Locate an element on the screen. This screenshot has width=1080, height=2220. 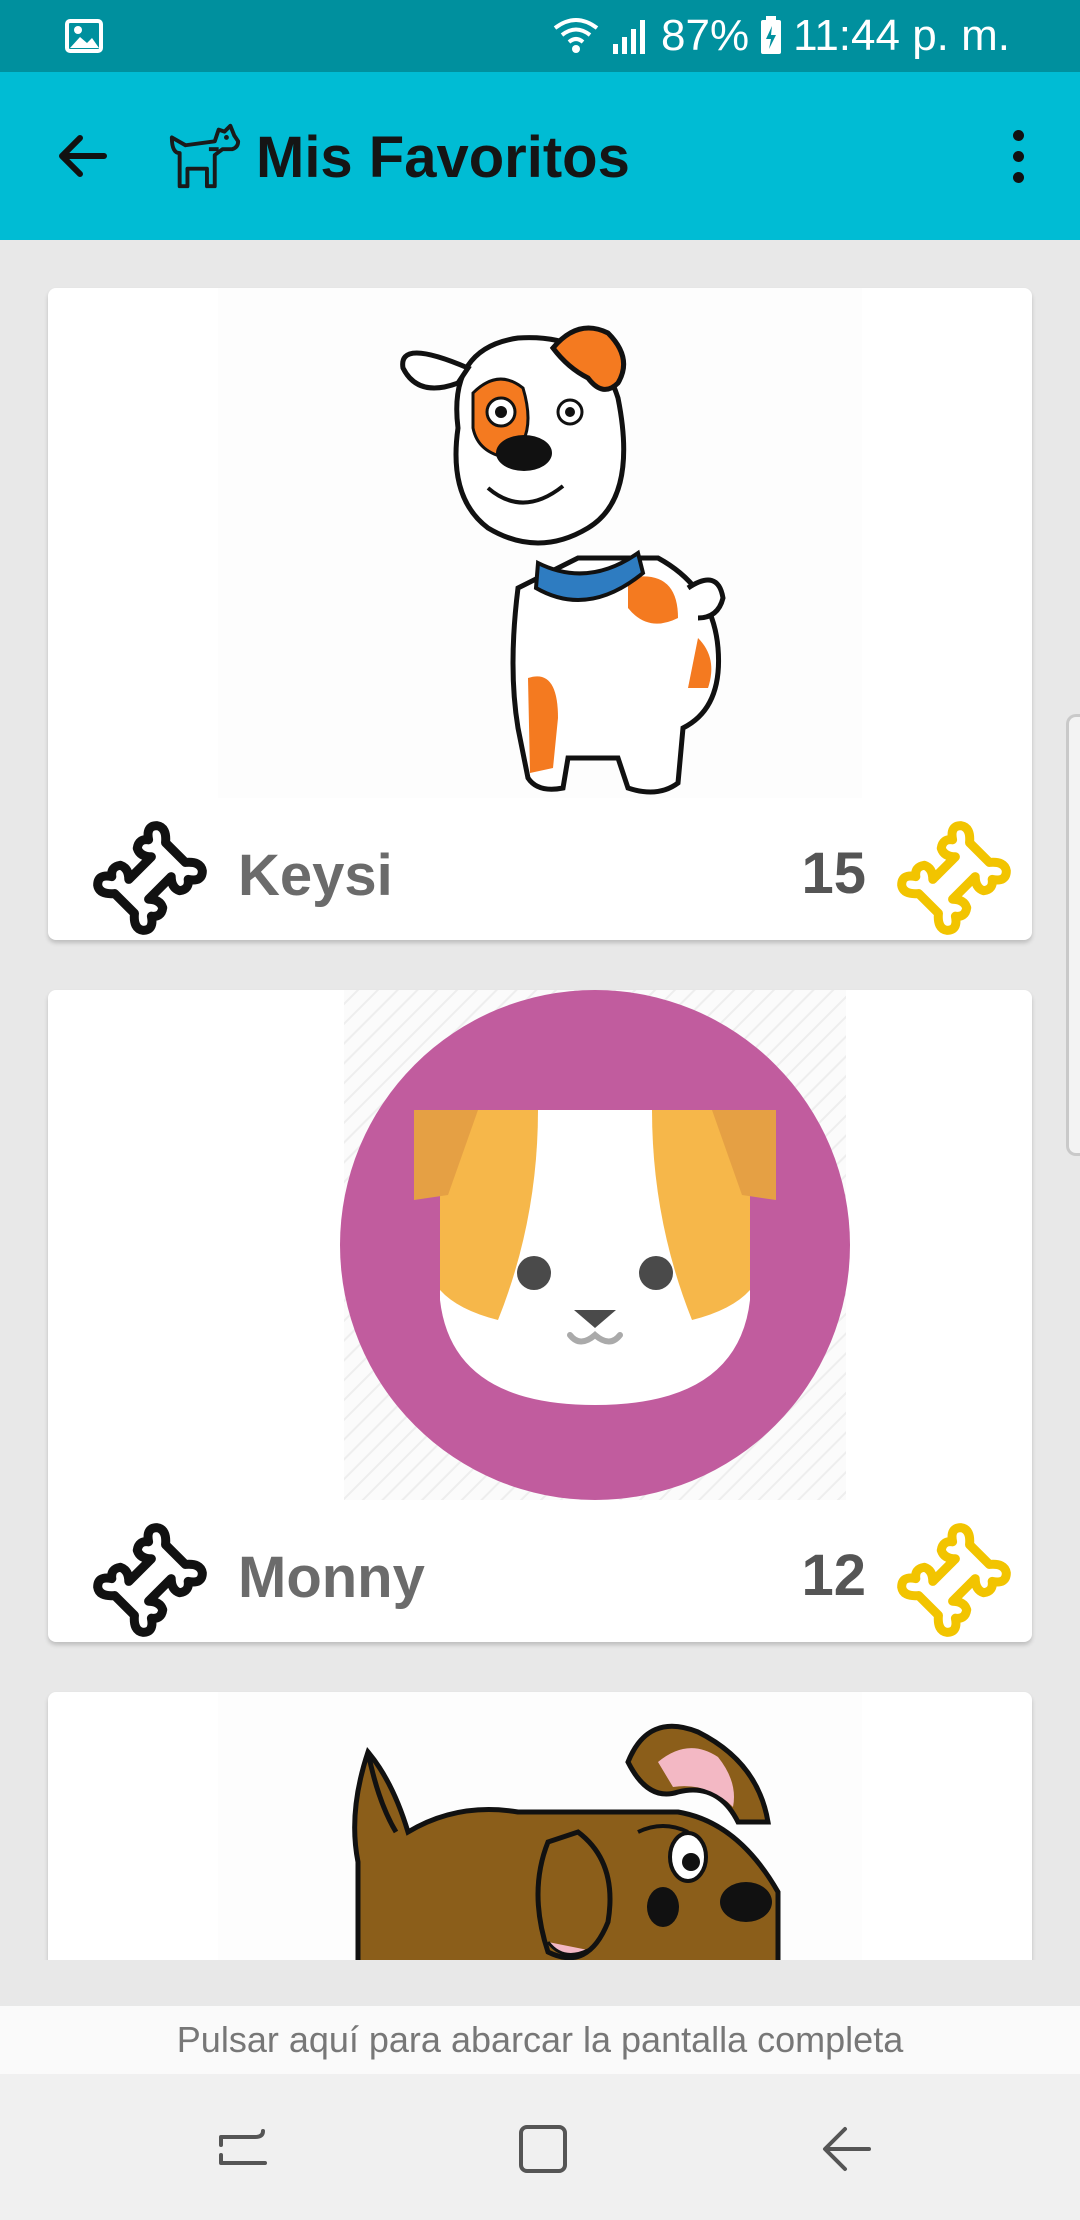
pet-image-spotted-dog is located at coordinates (540, 543).